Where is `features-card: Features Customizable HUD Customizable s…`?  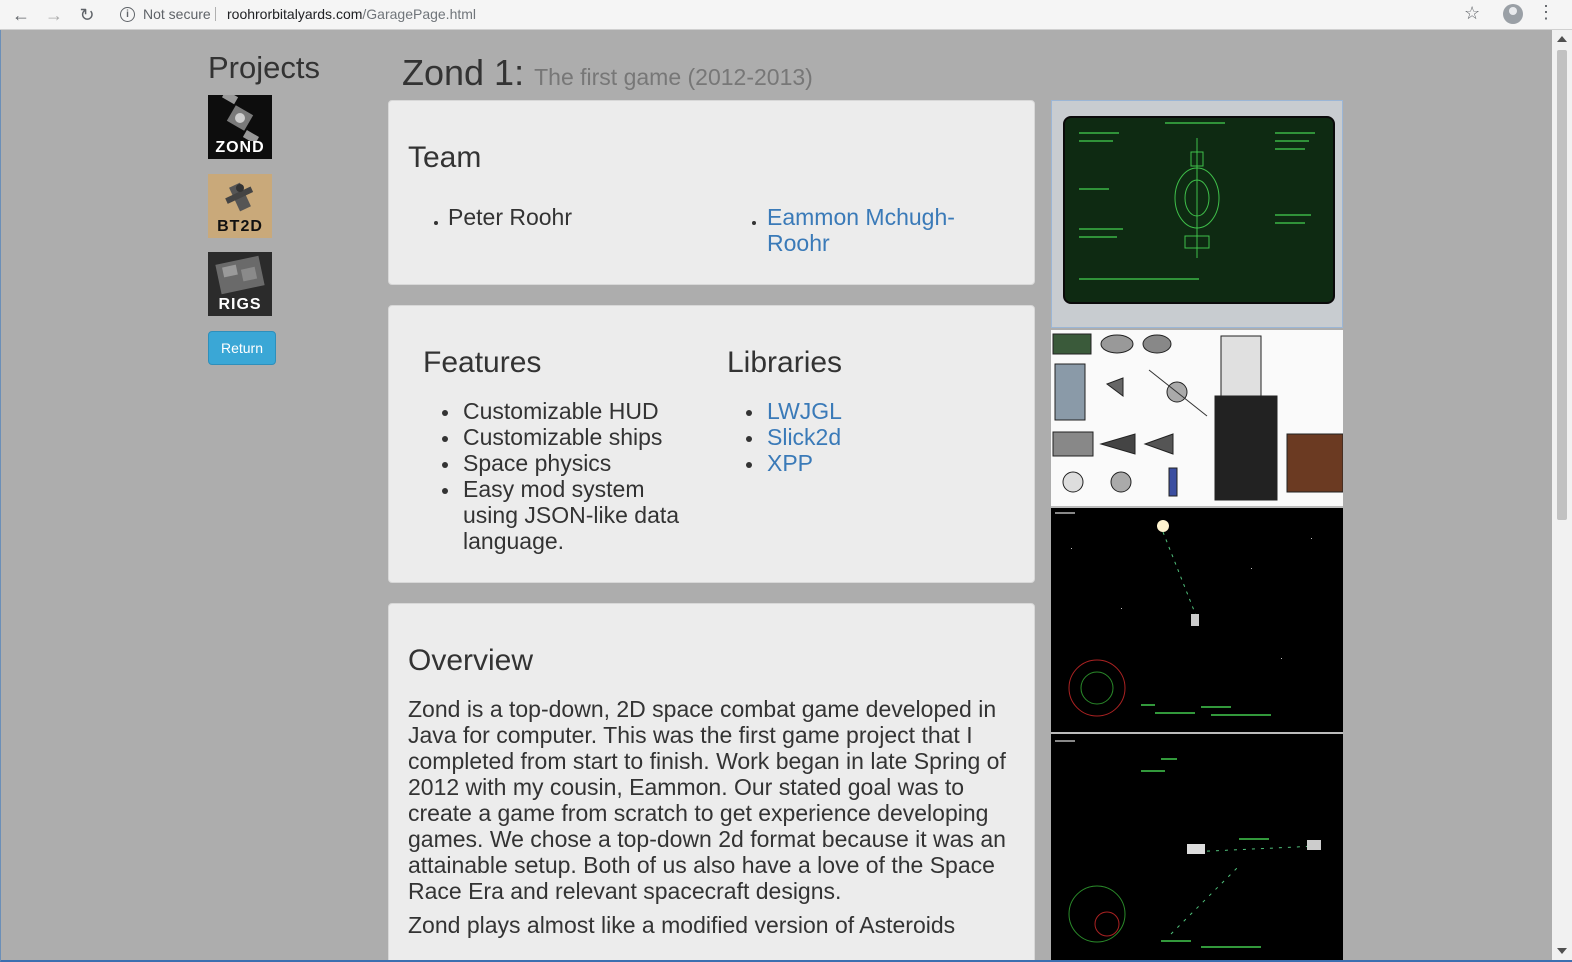
features-card: Features Customizable HUD Customizable s… is located at coordinates (711, 444).